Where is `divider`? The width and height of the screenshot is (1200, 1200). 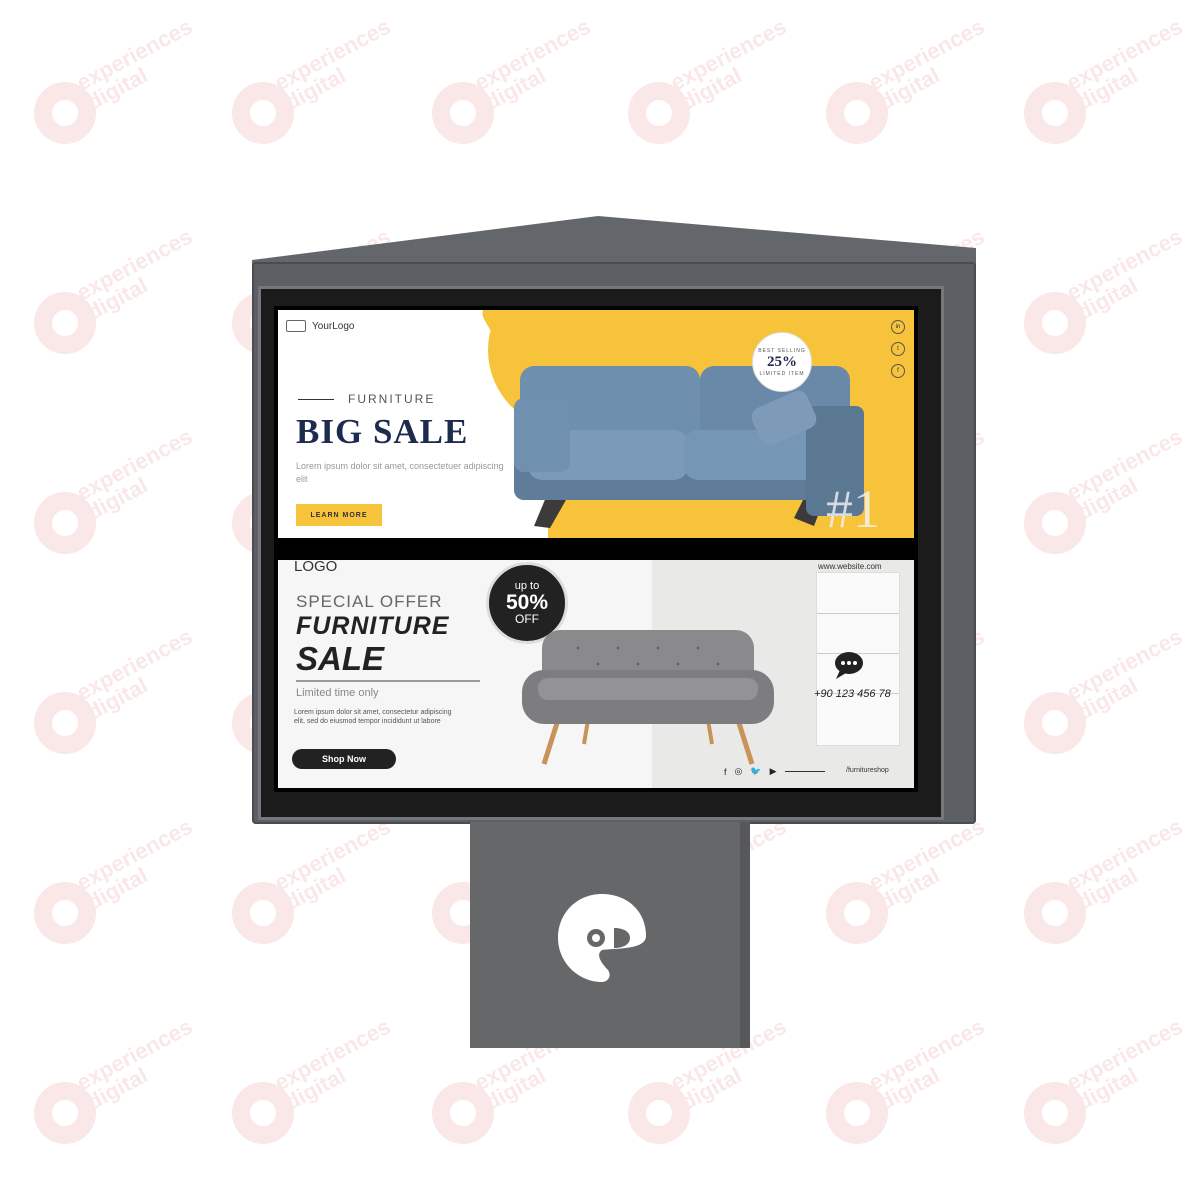
divider is located at coordinates (388, 681).